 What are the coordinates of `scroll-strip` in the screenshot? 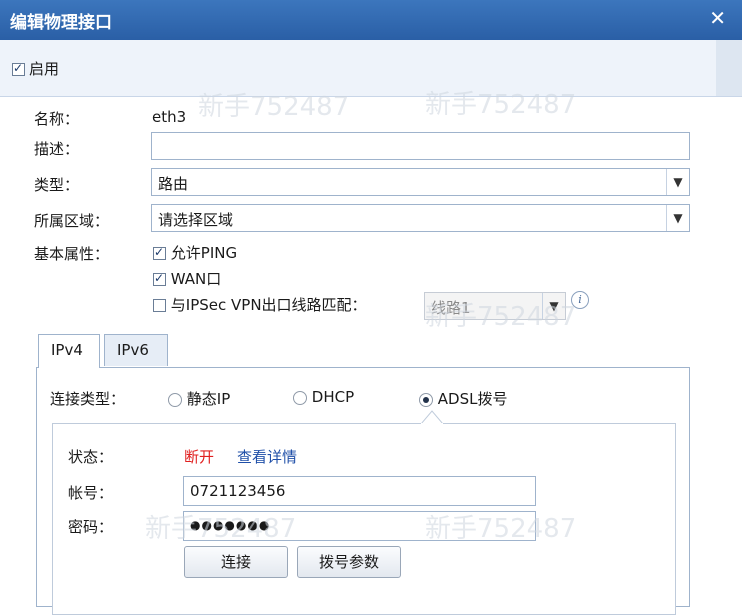 It's located at (729, 68).